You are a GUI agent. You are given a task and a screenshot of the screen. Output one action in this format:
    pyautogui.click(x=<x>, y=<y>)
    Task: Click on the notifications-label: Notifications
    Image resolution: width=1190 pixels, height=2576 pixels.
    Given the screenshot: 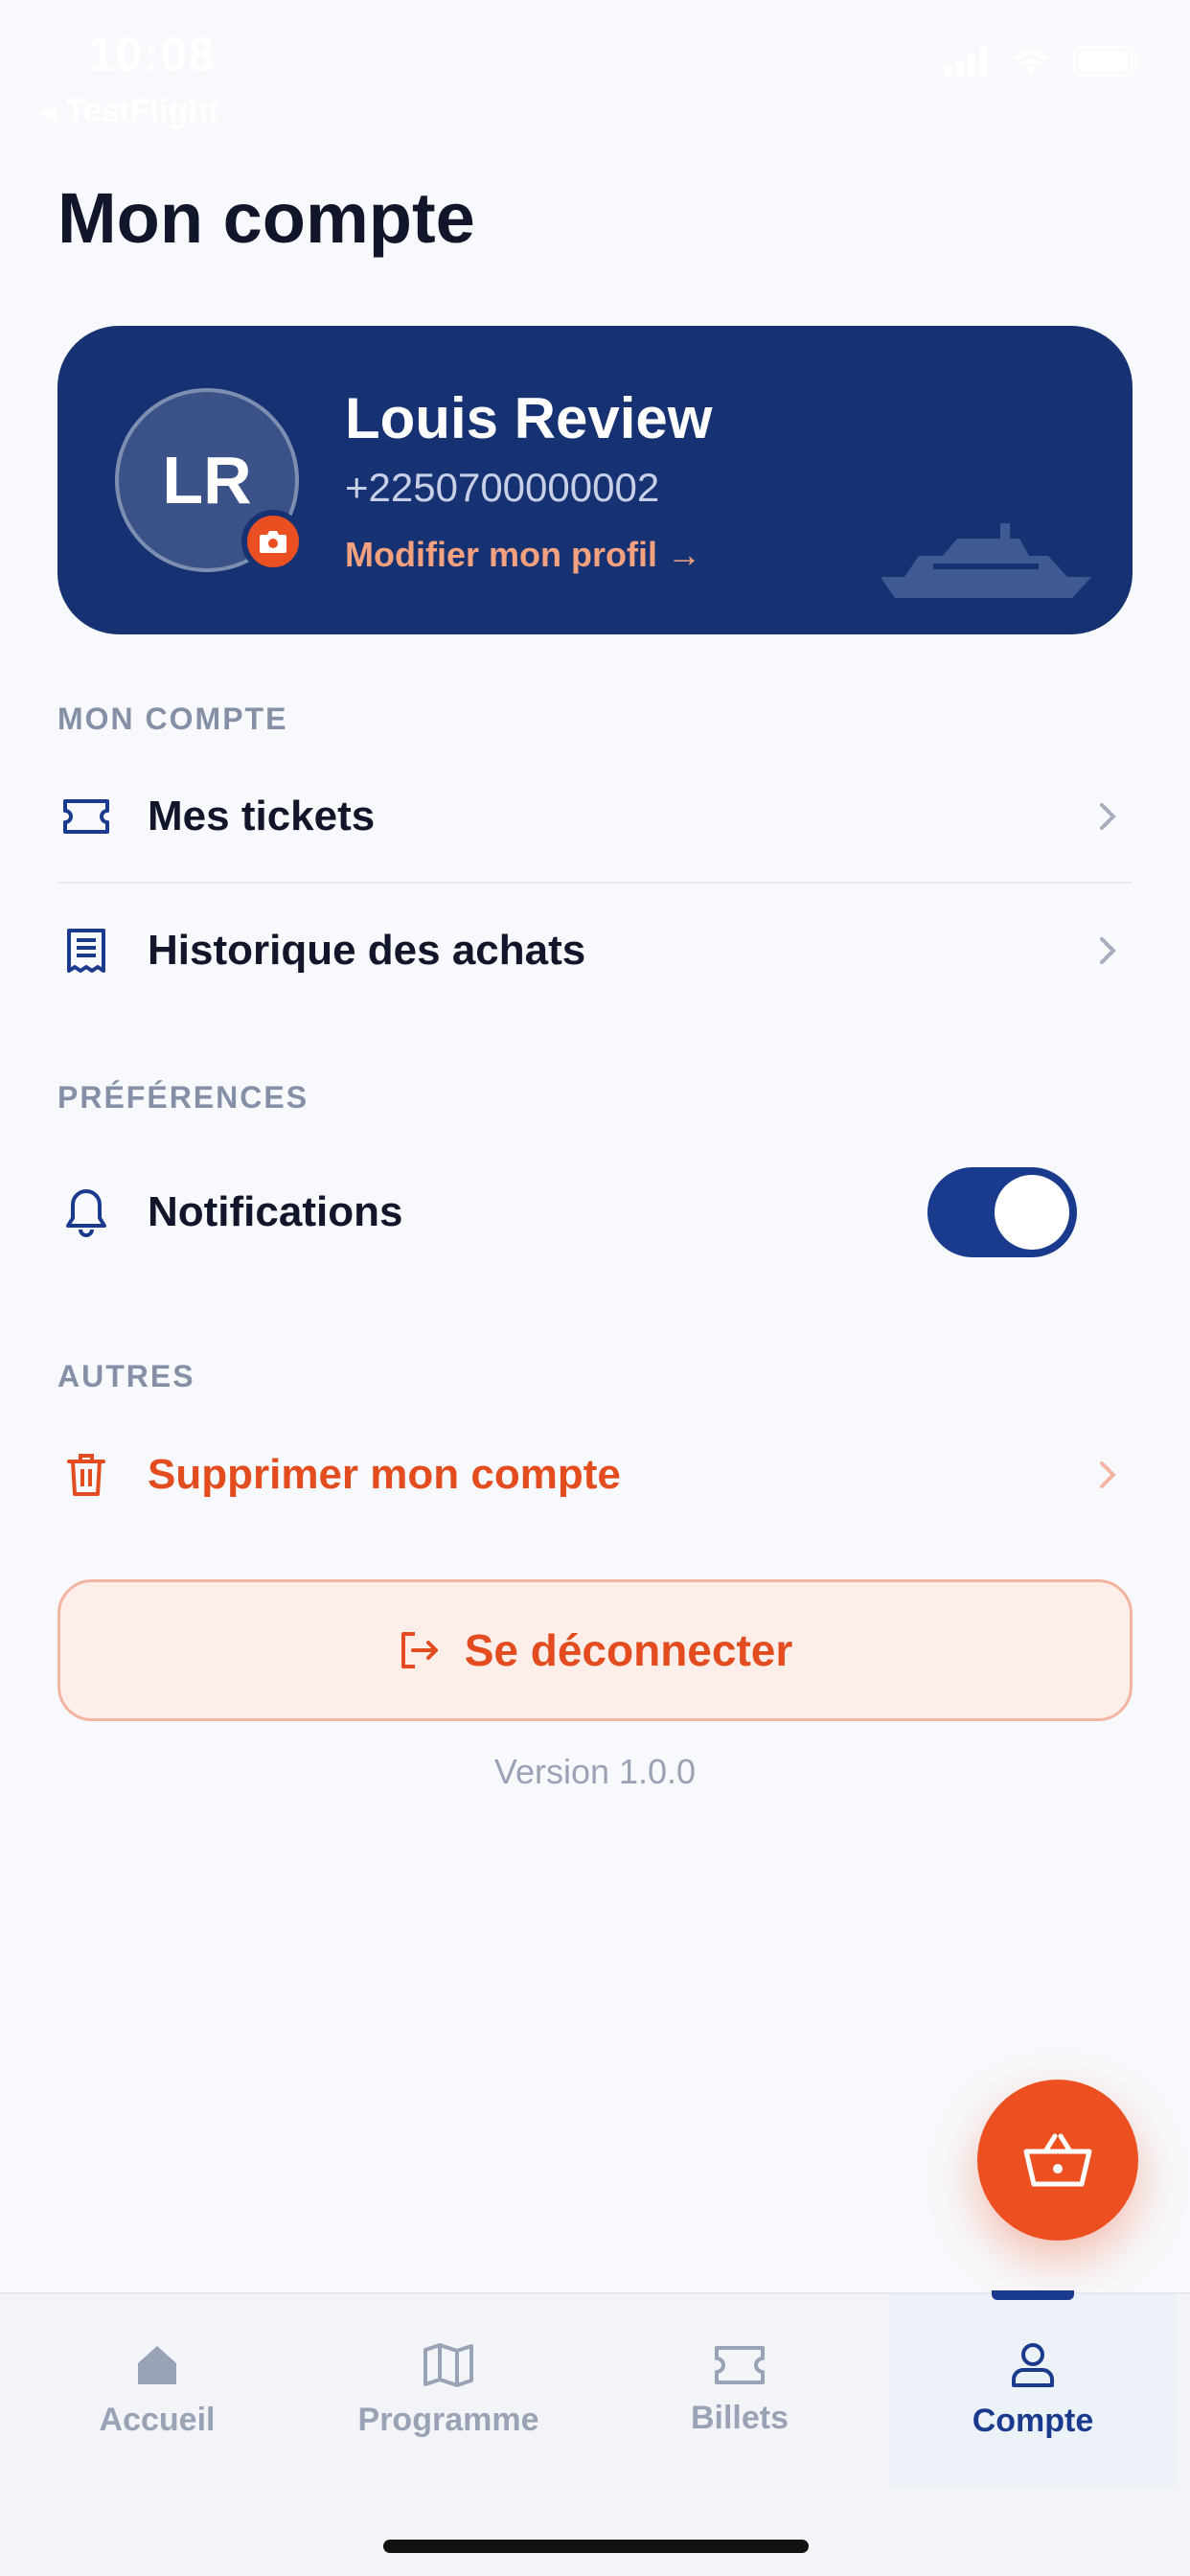 What is the action you would take?
    pyautogui.click(x=276, y=1211)
    